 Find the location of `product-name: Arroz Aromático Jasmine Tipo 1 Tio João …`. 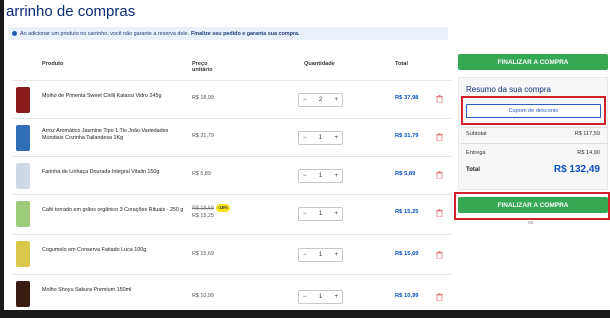

product-name: Arroz Aromático Jasmine Tipo 1 Tio João … is located at coordinates (113, 135).